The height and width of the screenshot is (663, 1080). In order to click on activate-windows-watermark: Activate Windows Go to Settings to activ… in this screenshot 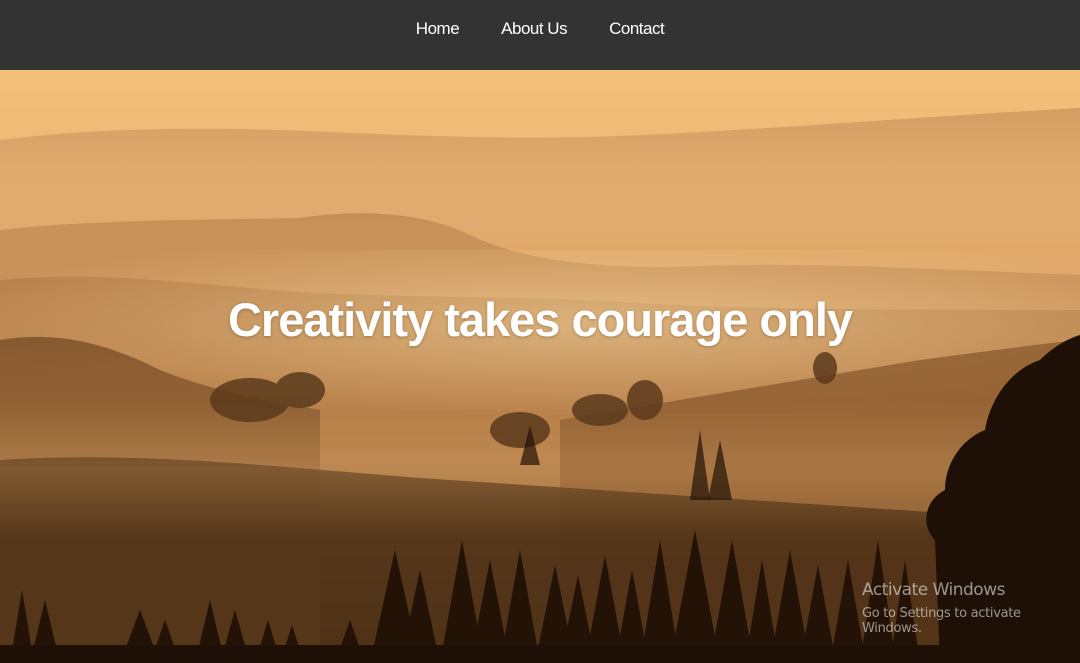, I will do `click(971, 608)`.